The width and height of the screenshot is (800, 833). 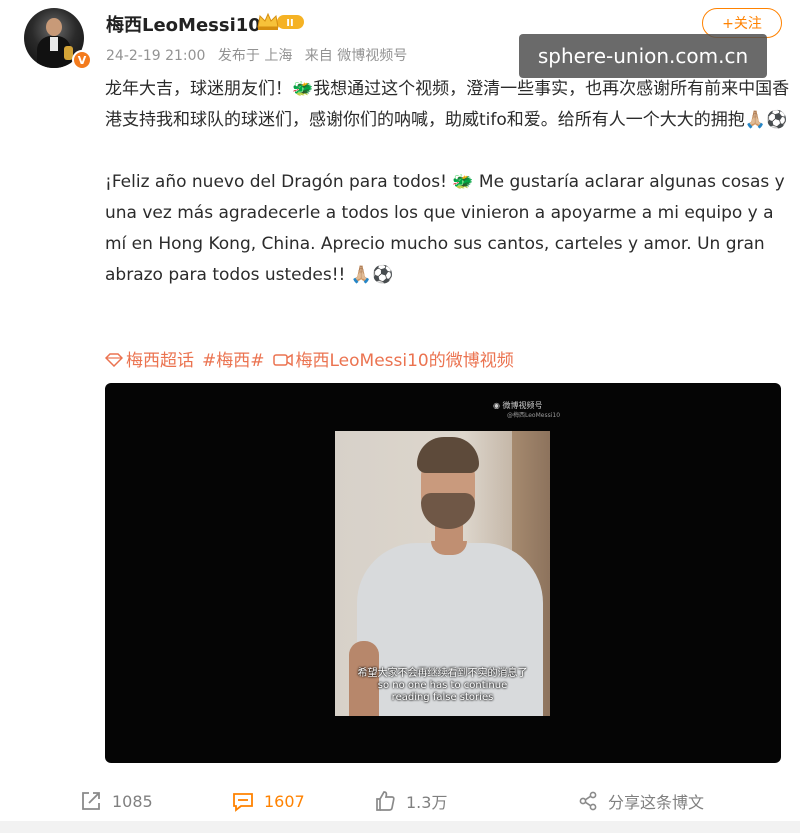 What do you see at coordinates (282, 360) in the screenshot?
I see `video-icon` at bounding box center [282, 360].